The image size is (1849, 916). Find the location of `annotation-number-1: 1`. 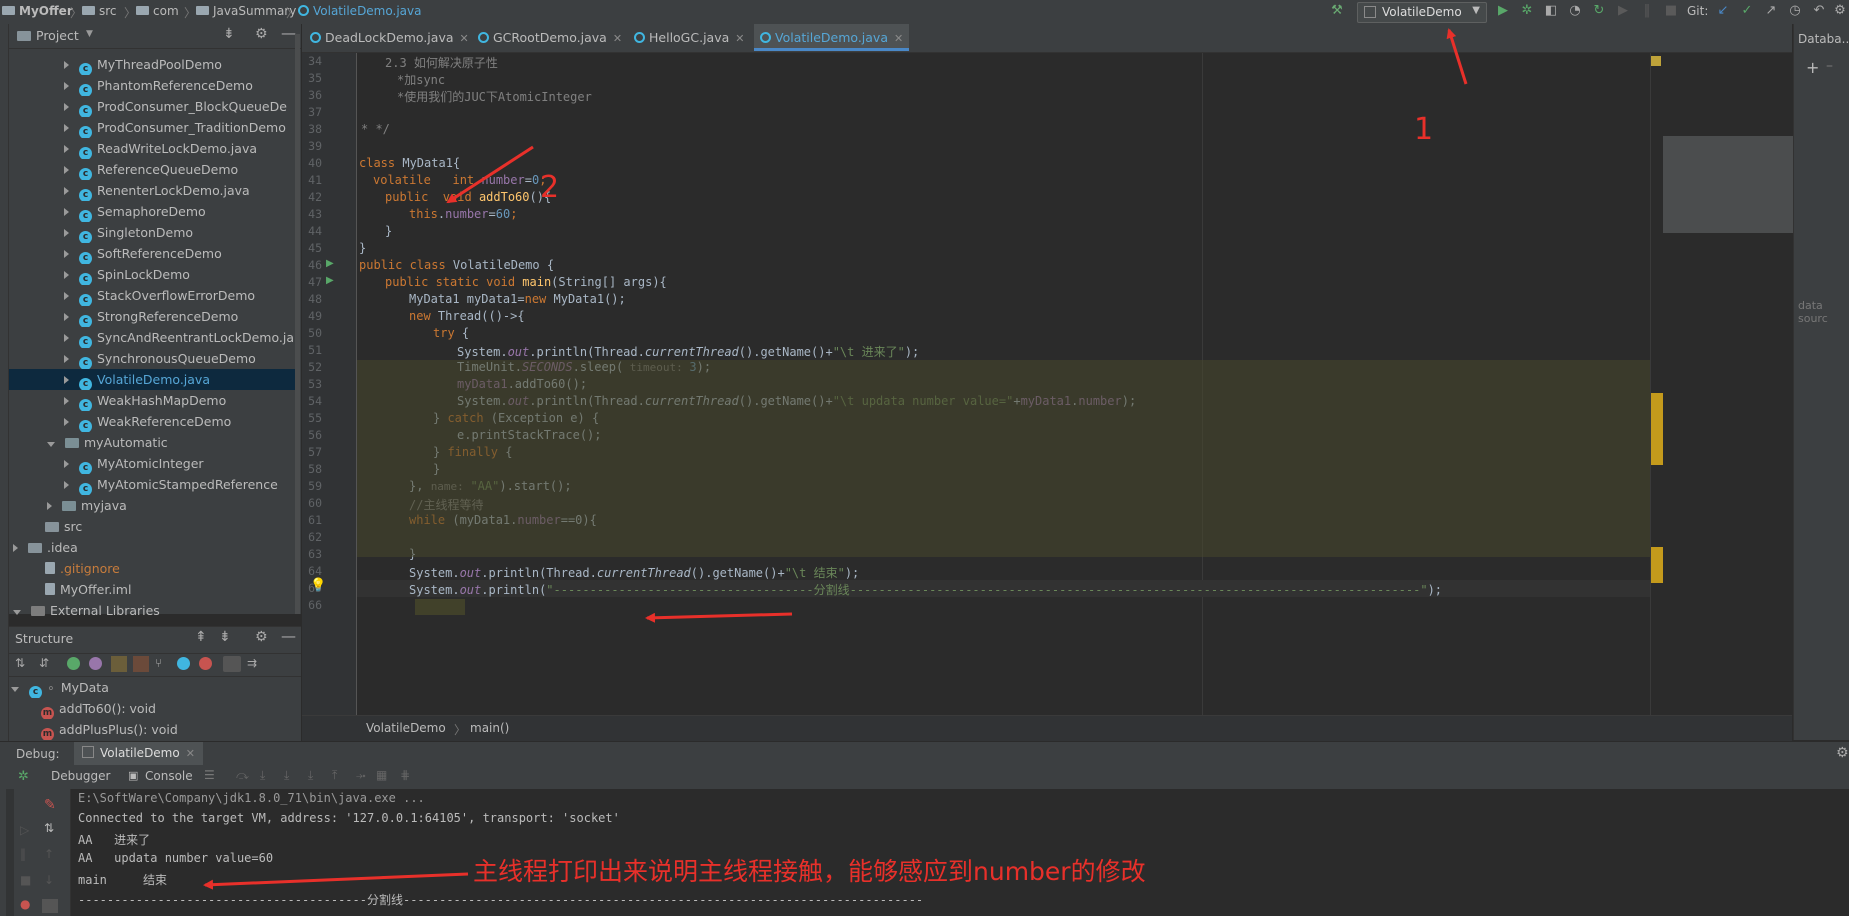

annotation-number-1: 1 is located at coordinates (1424, 129).